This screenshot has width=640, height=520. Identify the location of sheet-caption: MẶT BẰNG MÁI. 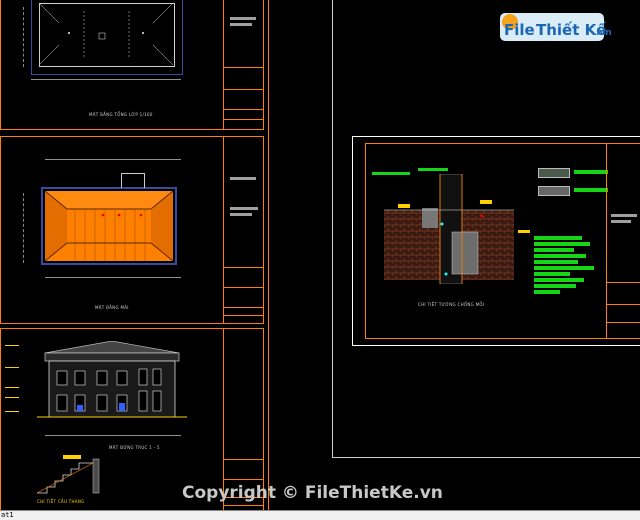
(112, 307).